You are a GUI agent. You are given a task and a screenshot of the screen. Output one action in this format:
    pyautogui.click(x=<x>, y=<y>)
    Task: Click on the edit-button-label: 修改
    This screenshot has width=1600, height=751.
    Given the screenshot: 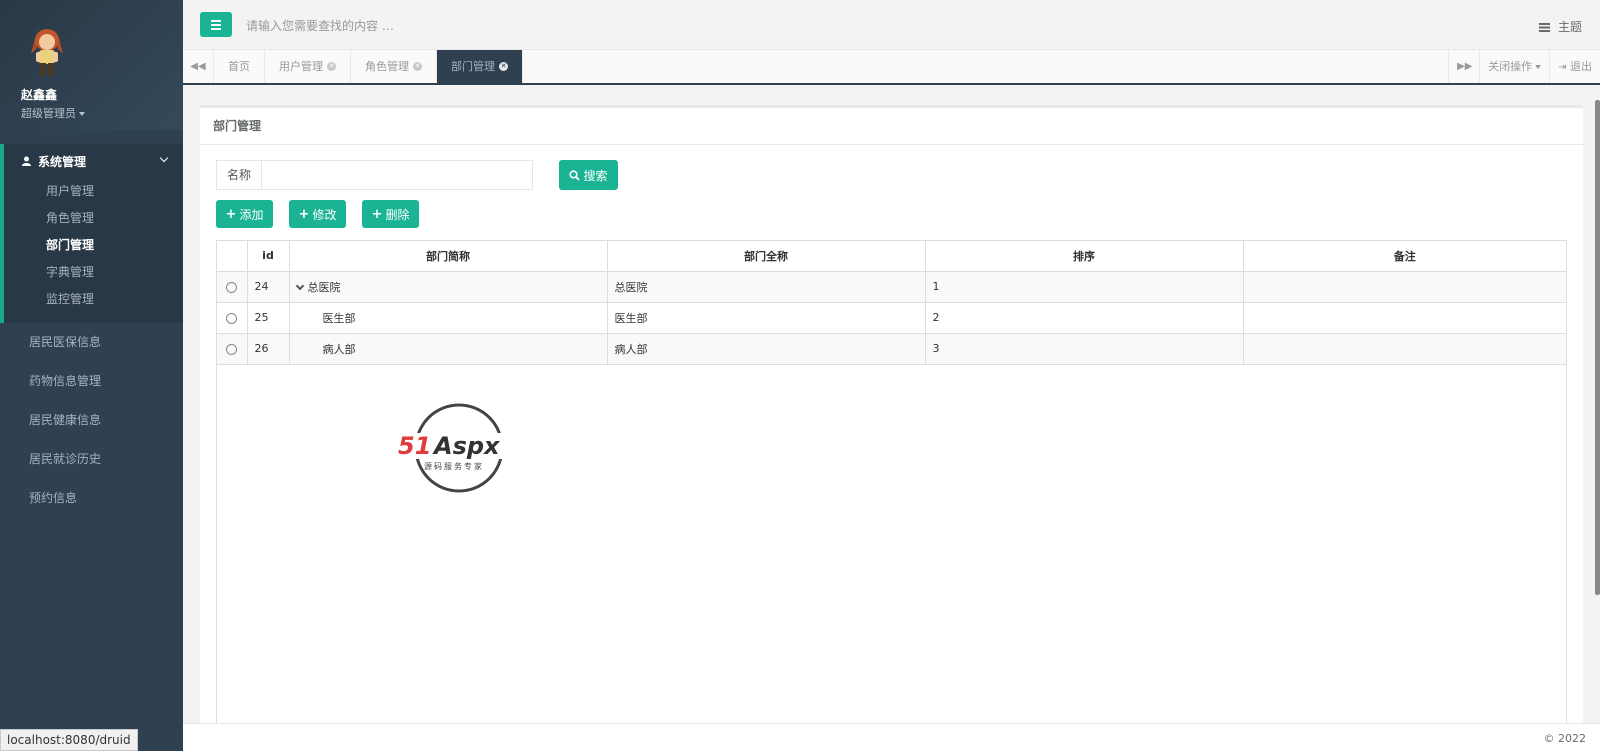 What is the action you would take?
    pyautogui.click(x=324, y=214)
    